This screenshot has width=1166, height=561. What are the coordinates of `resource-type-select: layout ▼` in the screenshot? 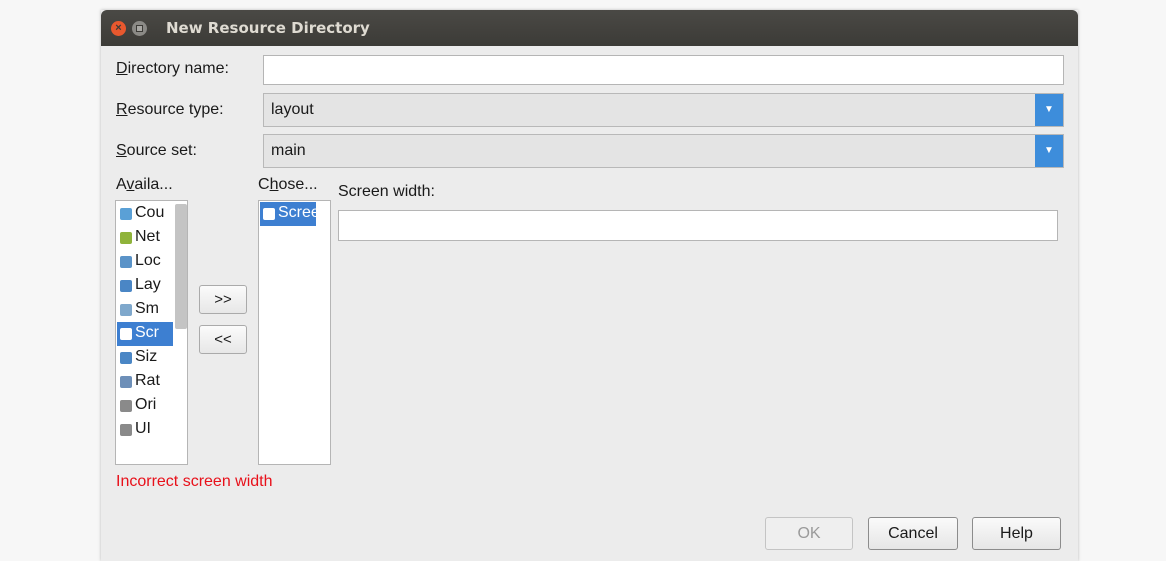 It's located at (663, 110).